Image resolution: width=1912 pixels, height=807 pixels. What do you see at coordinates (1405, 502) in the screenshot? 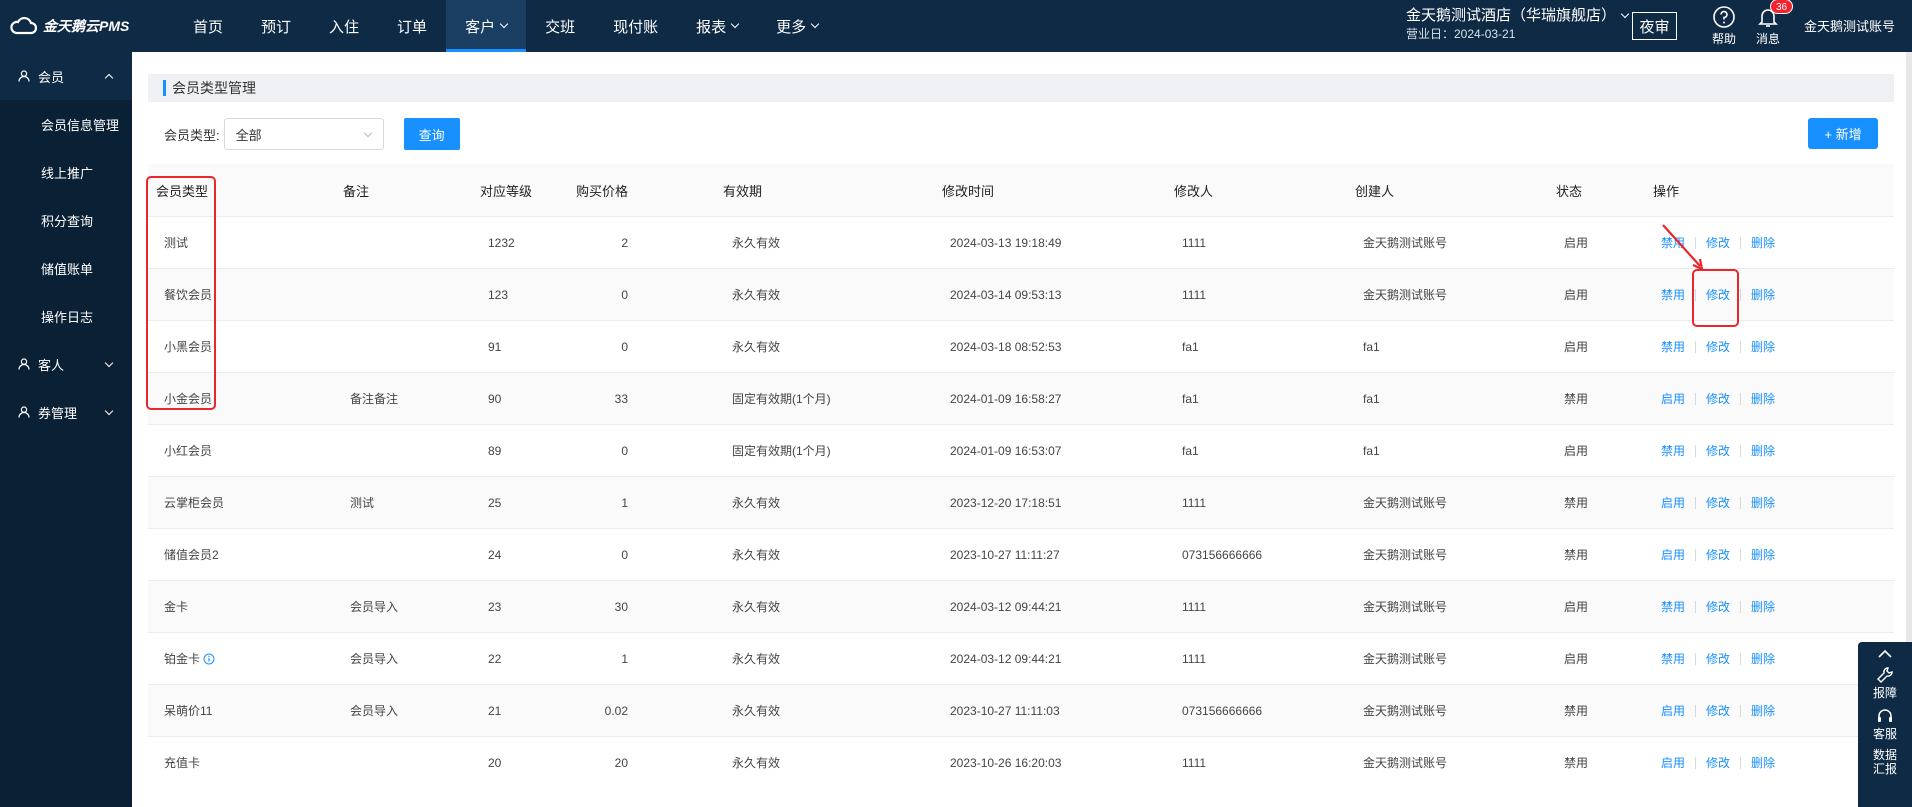
I see `cell-creator: 金天鹅测试账号` at bounding box center [1405, 502].